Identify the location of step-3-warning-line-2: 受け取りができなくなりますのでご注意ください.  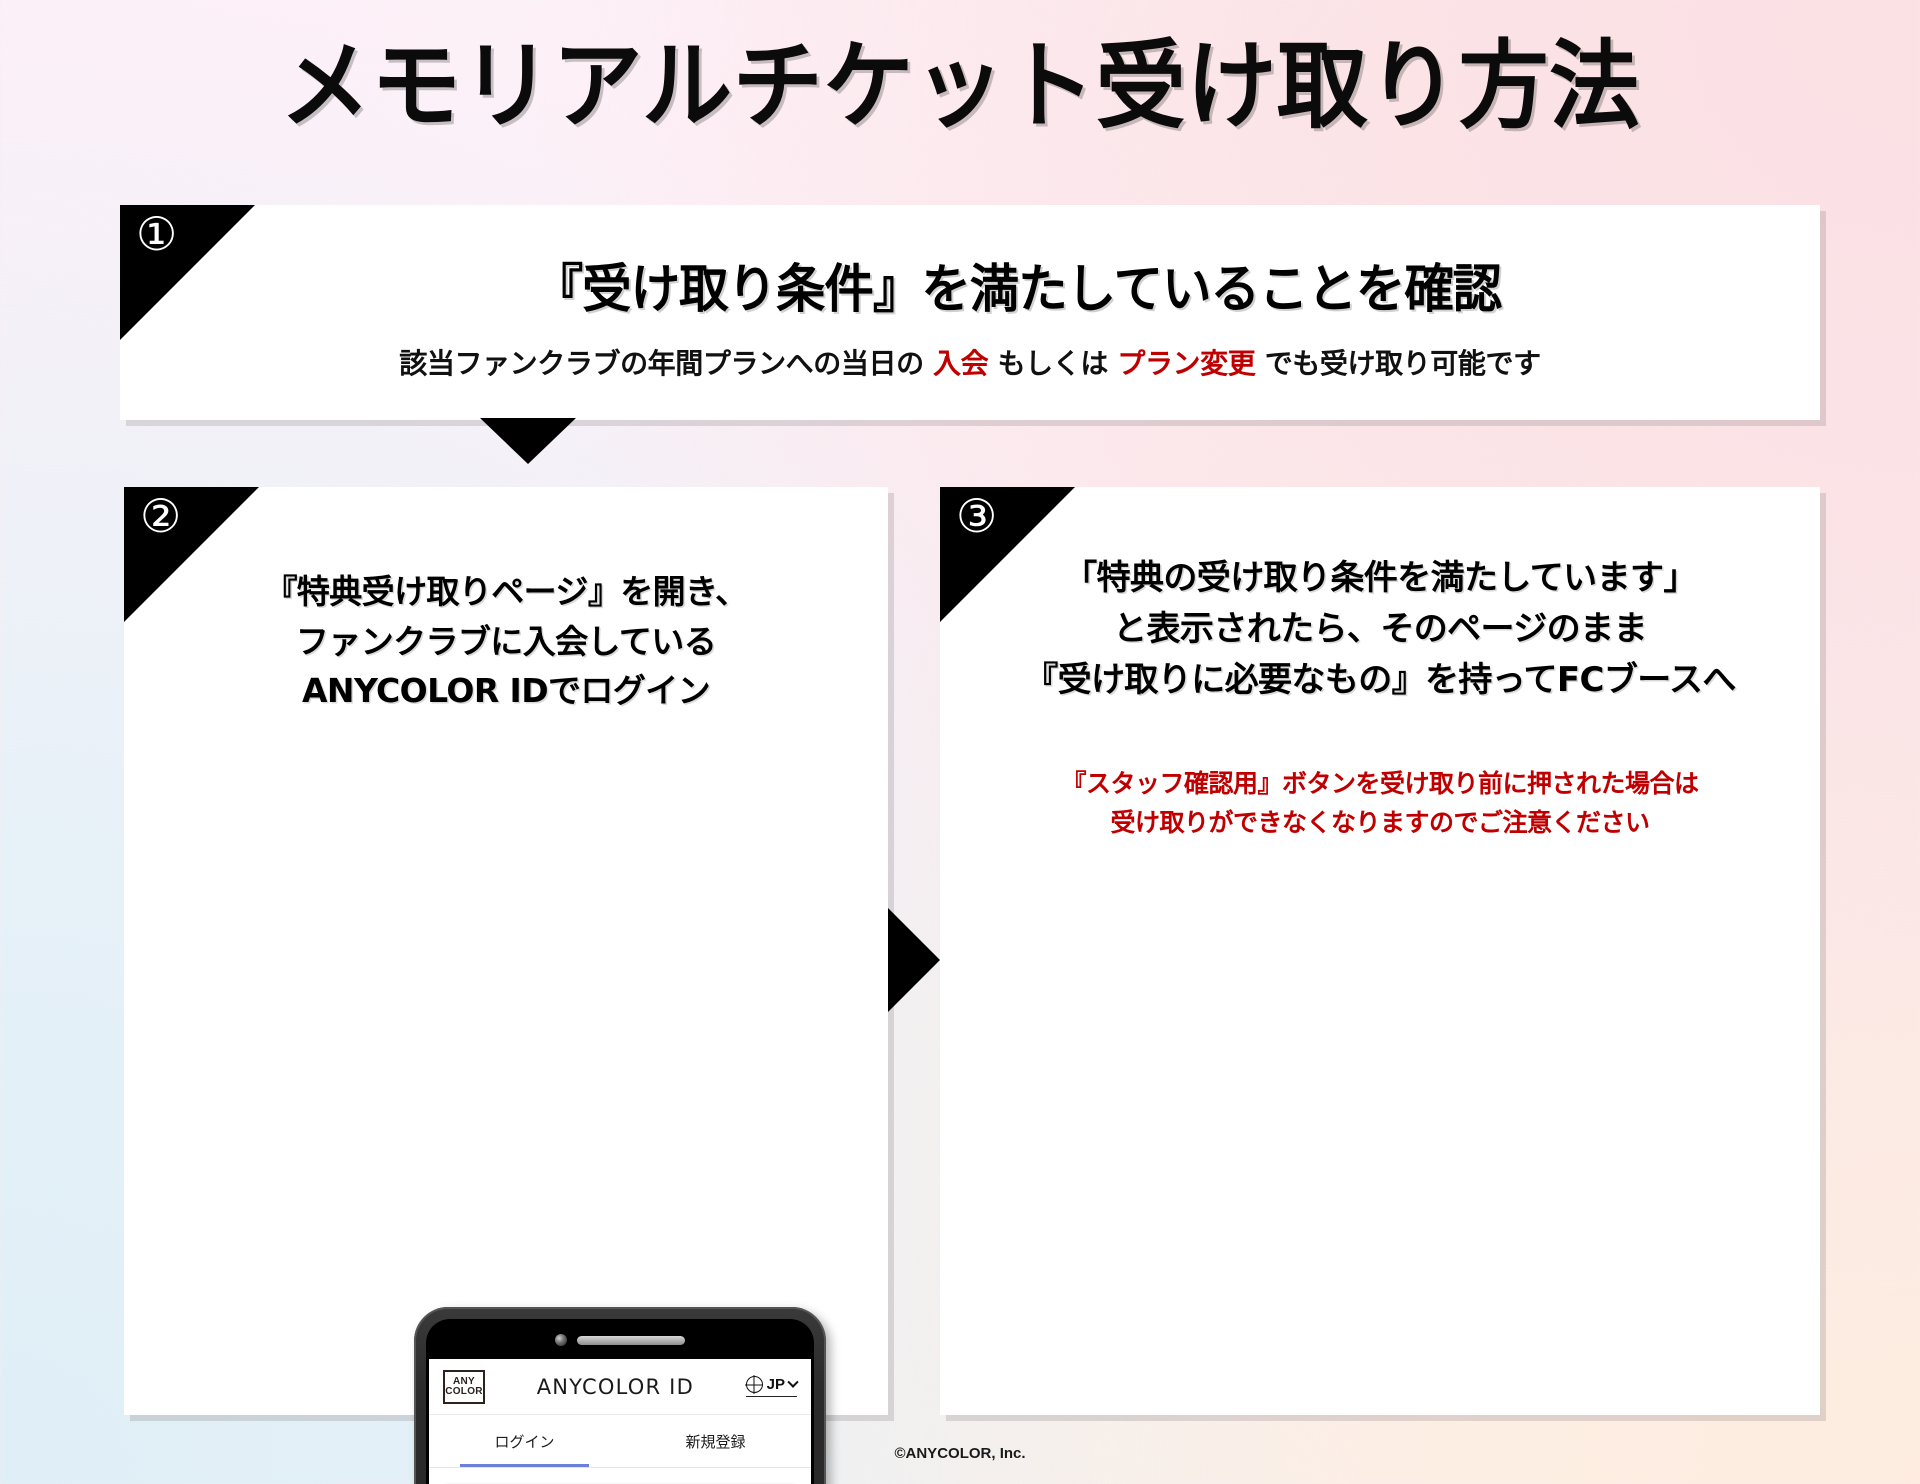
(1380, 822).